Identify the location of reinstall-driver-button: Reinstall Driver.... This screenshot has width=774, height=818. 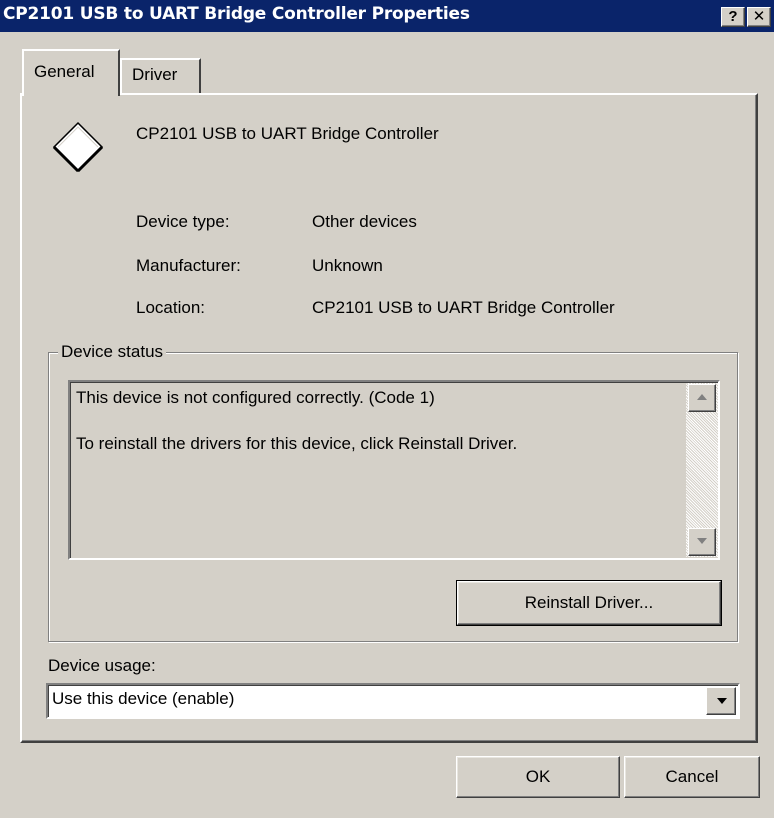
(589, 603).